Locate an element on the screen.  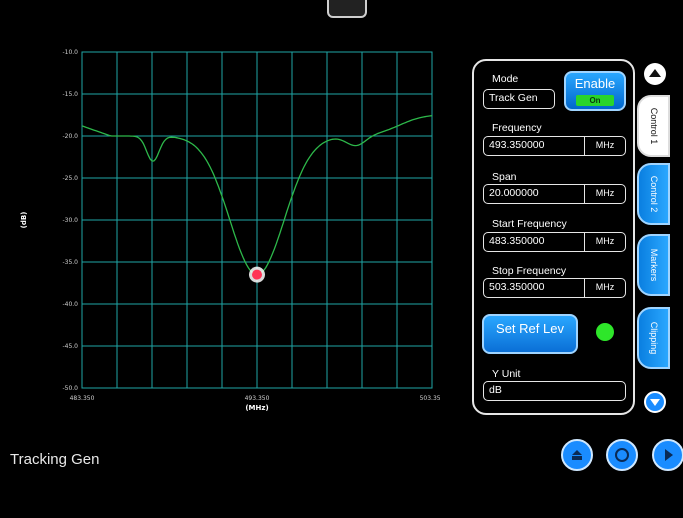
tab-markers: Markers is located at coordinates (653, 265).